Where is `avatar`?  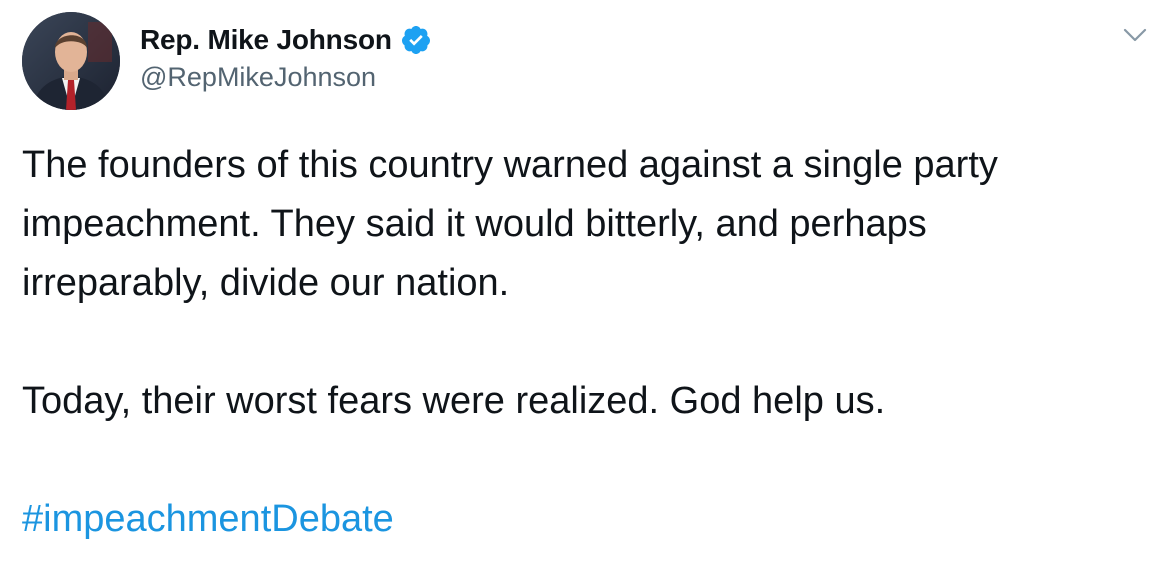 avatar is located at coordinates (71, 61).